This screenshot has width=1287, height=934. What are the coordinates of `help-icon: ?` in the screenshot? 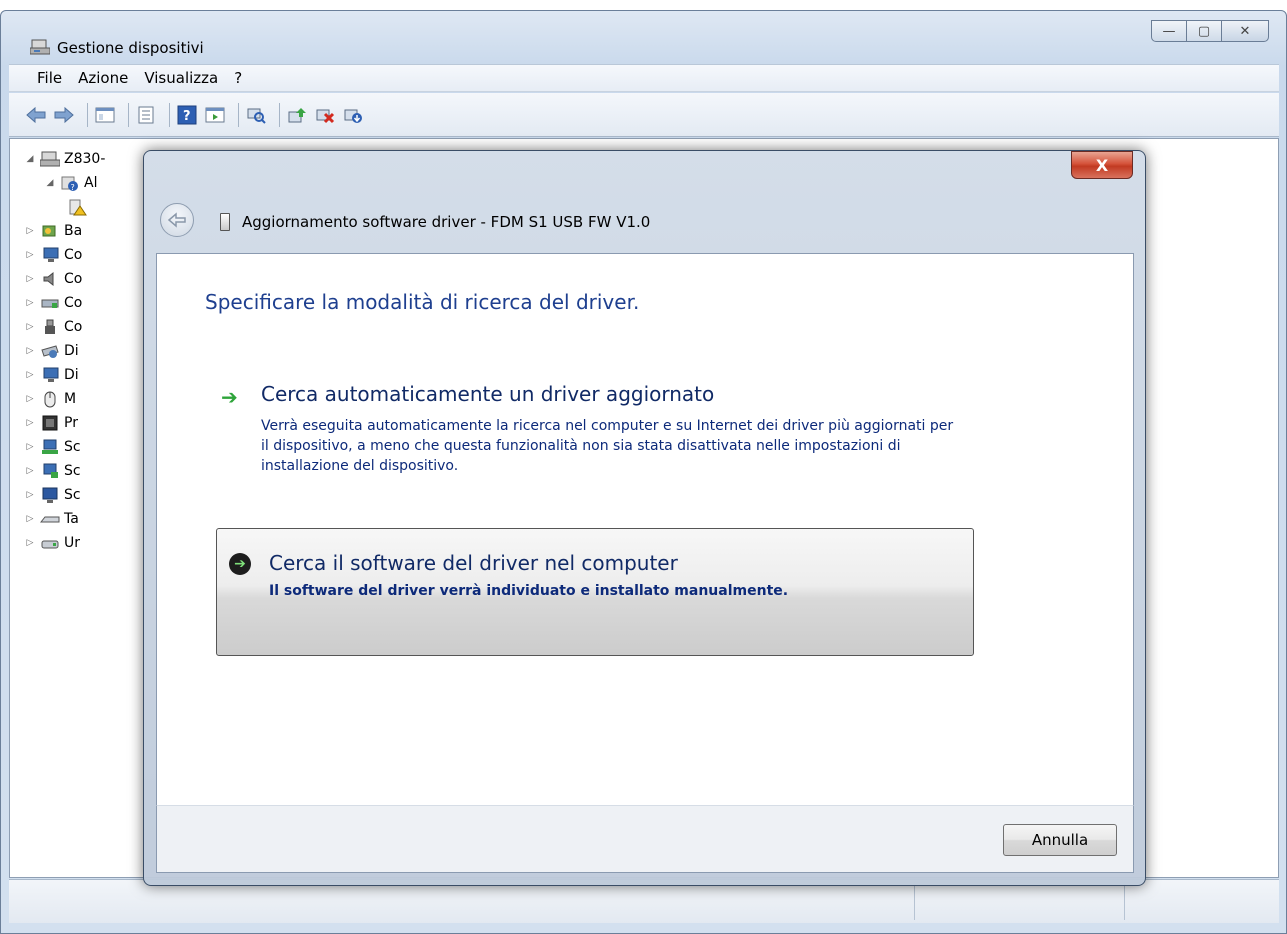 It's located at (187, 115).